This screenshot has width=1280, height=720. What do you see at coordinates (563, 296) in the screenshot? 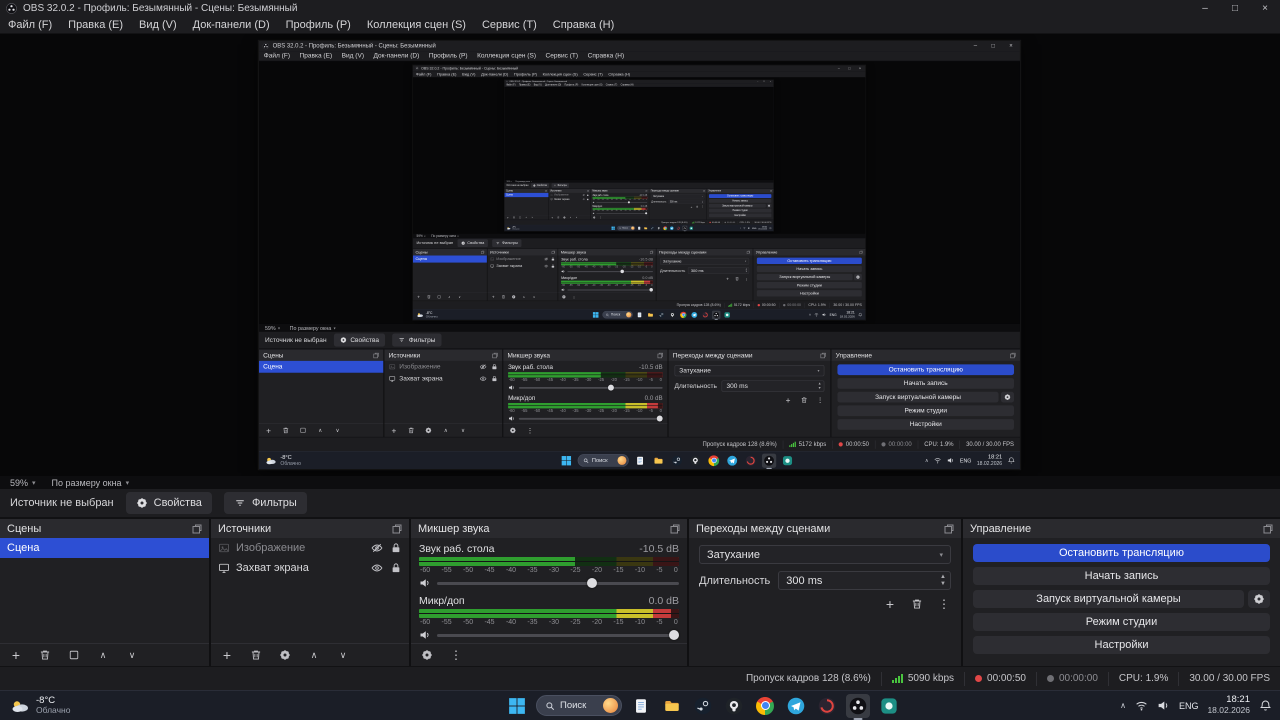
I see `mixer-settings-button` at bounding box center [563, 296].